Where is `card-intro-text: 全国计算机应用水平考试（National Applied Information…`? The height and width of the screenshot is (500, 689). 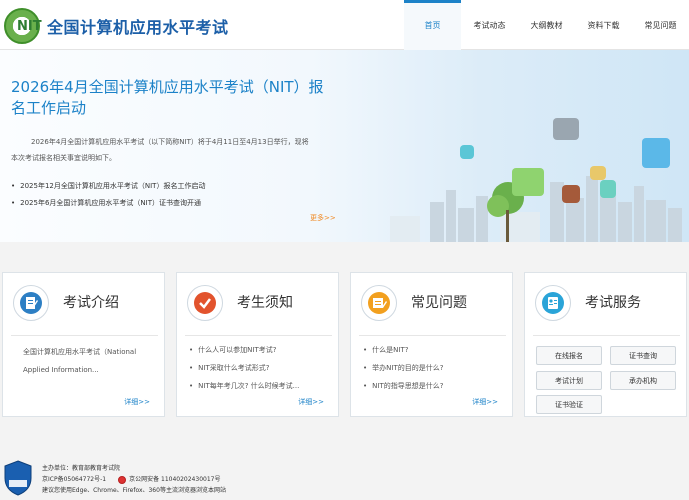 card-intro-text: 全国计算机应用水平考试（National Applied Information… is located at coordinates (80, 361).